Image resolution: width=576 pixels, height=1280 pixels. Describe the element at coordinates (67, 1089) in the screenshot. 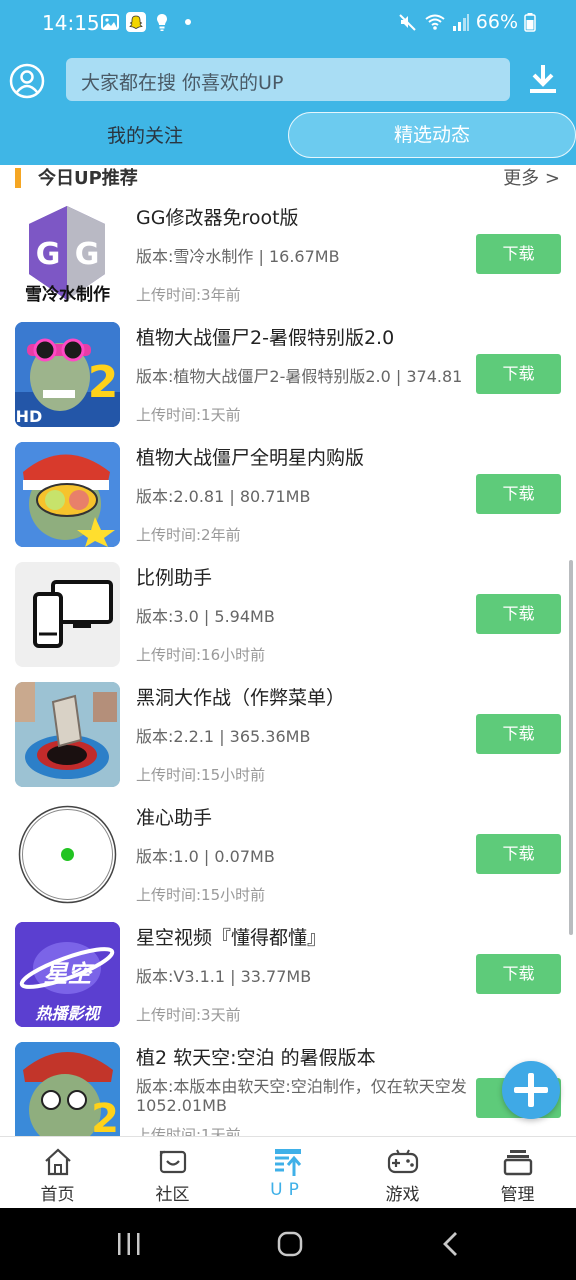

I see `pvz2-soft-icon: 2` at that location.